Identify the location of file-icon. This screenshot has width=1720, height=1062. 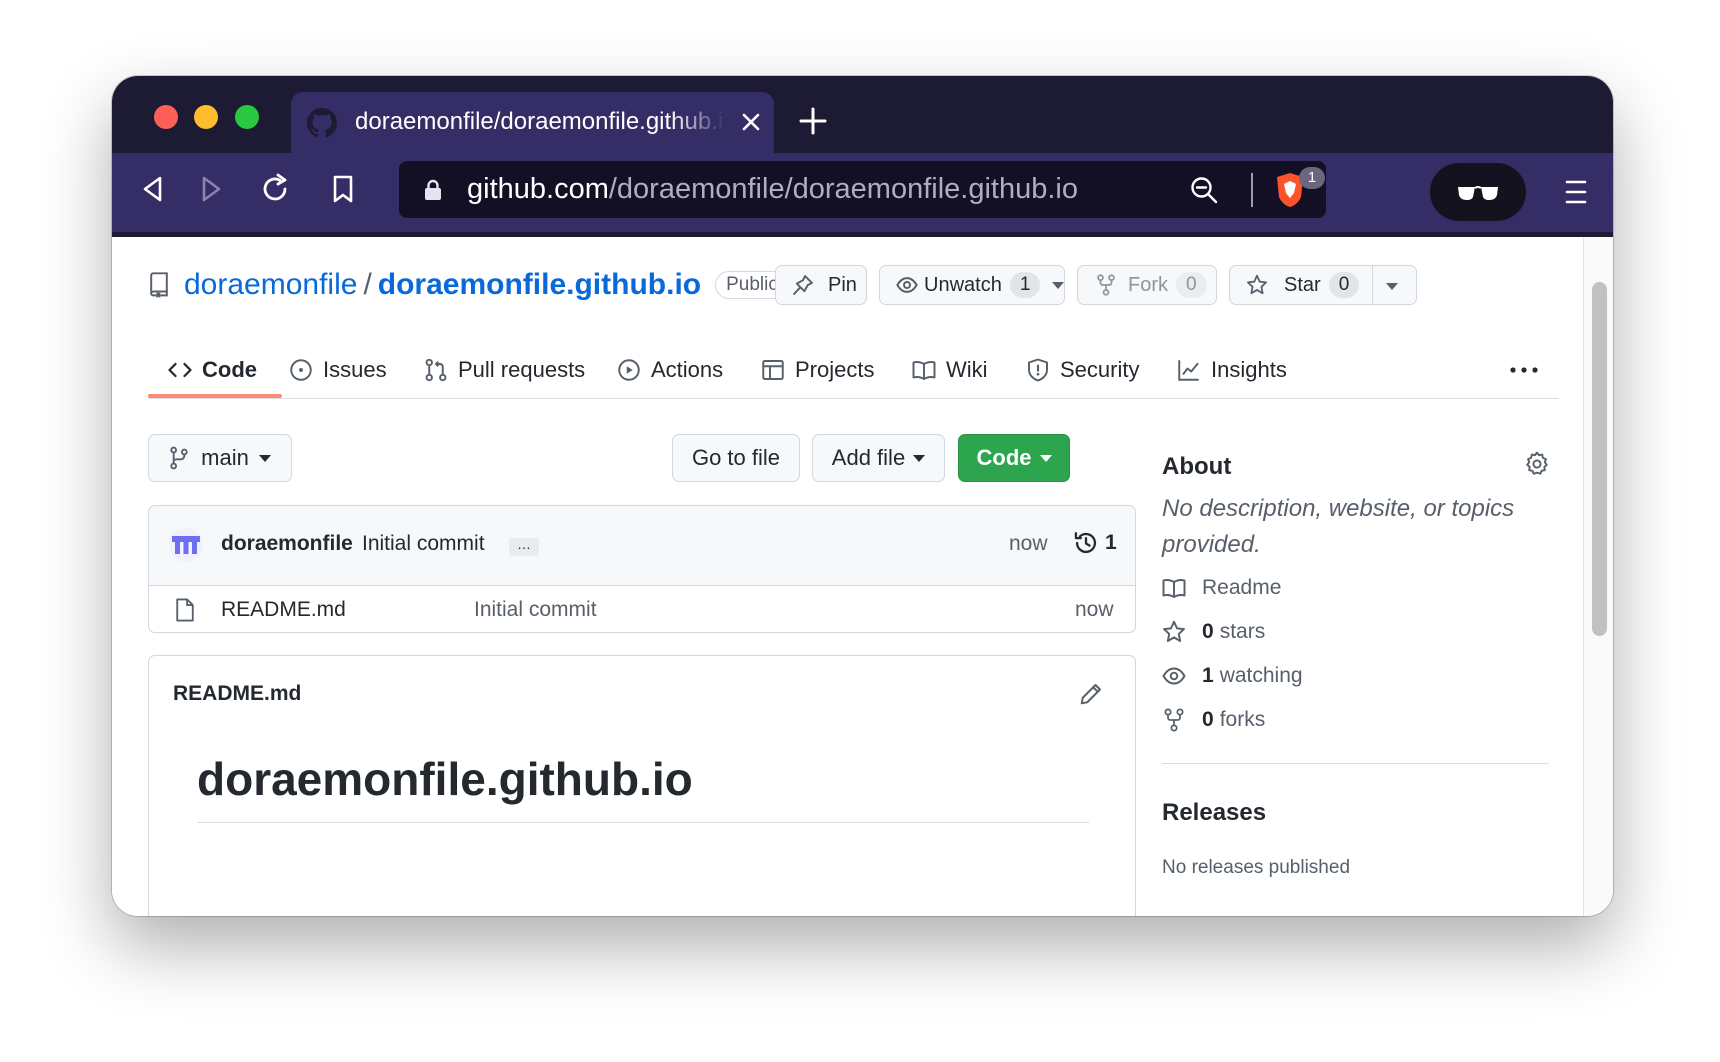
(185, 610).